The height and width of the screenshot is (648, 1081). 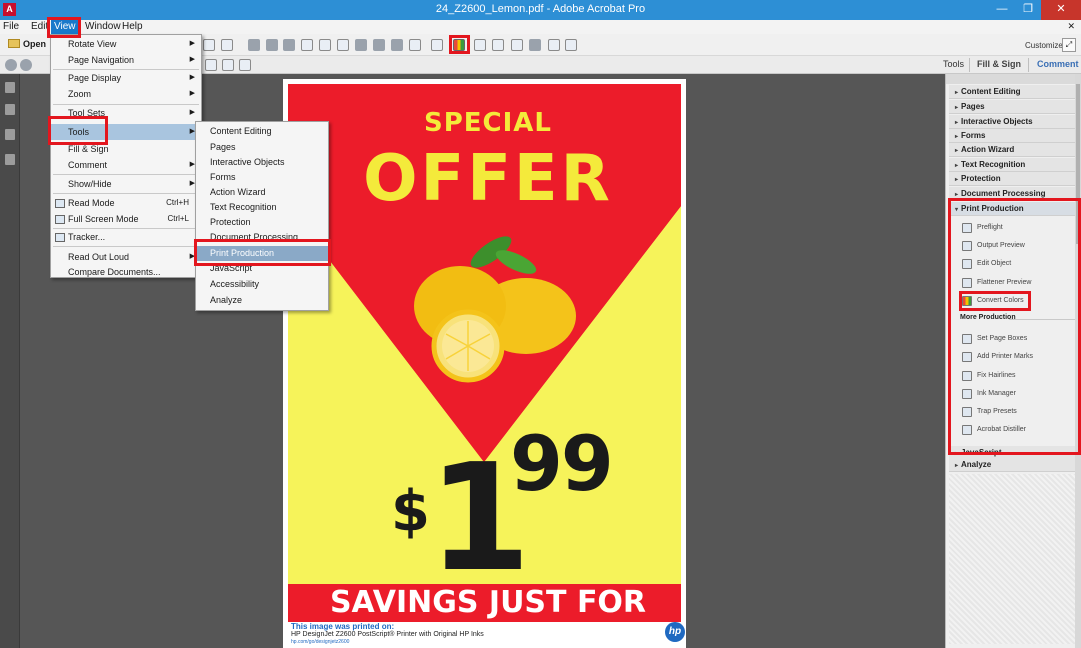 What do you see at coordinates (227, 45) in the screenshot?
I see `email-icon` at bounding box center [227, 45].